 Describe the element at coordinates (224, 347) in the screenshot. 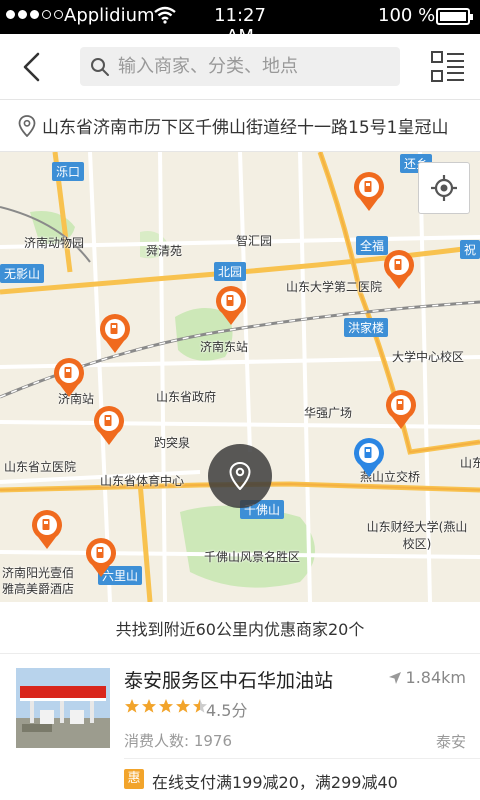

I see `map-label: 济南东站` at that location.